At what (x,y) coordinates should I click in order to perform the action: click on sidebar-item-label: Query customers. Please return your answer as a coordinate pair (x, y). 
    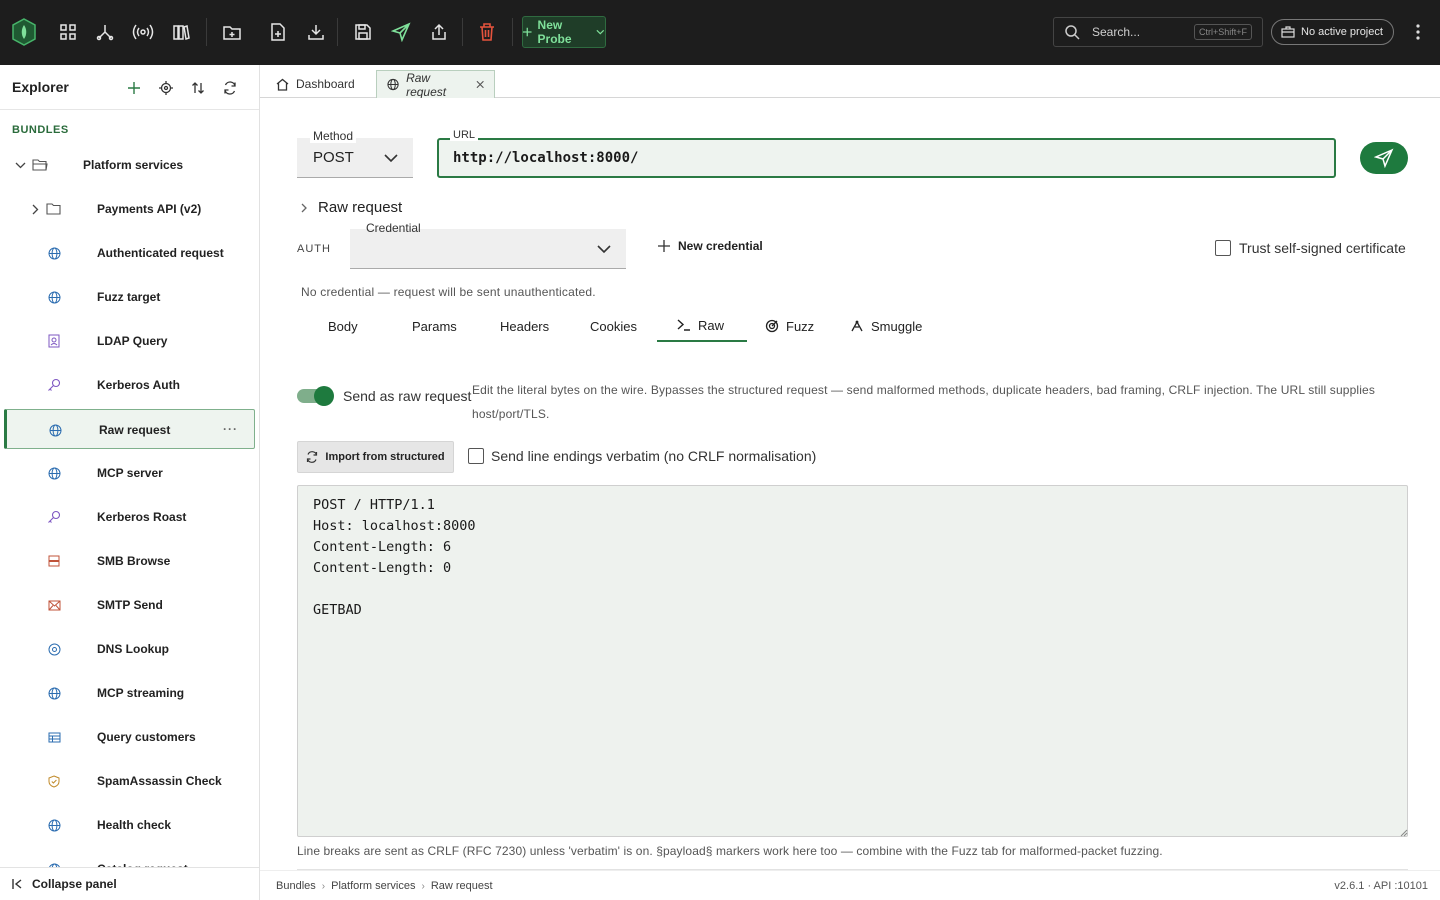
    Looking at the image, I should click on (146, 737).